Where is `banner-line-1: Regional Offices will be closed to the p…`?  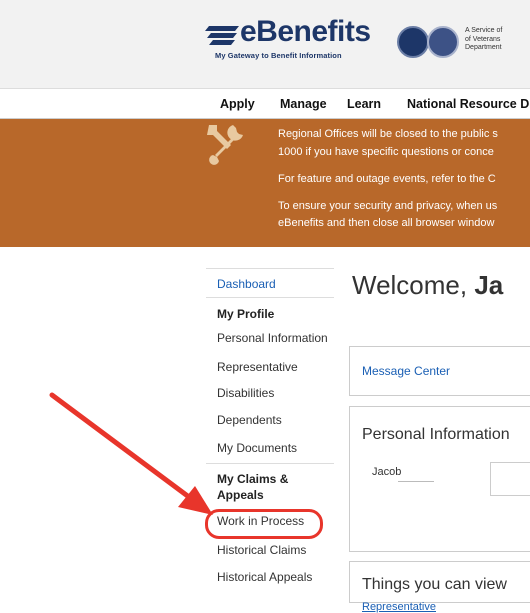 banner-line-1: Regional Offices will be closed to the p… is located at coordinates (388, 134).